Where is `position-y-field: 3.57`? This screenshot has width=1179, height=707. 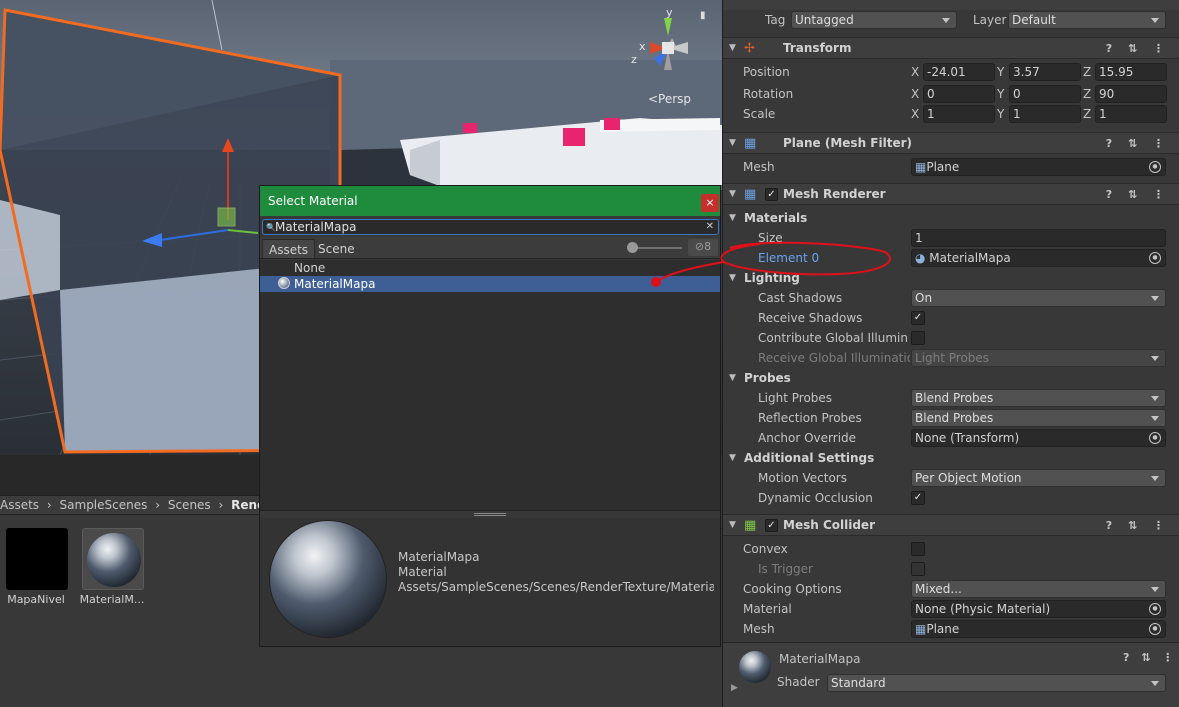 position-y-field: 3.57 is located at coordinates (1045, 72).